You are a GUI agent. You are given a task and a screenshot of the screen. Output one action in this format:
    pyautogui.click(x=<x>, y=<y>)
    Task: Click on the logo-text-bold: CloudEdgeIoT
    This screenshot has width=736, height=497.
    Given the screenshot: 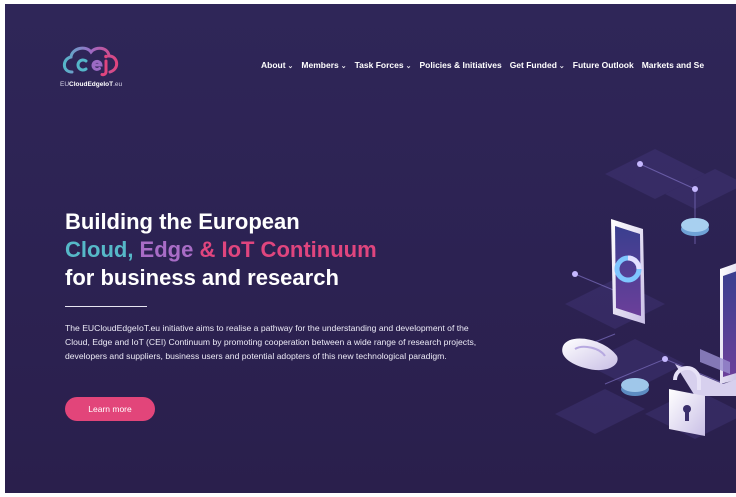 What is the action you would take?
    pyautogui.click(x=91, y=84)
    